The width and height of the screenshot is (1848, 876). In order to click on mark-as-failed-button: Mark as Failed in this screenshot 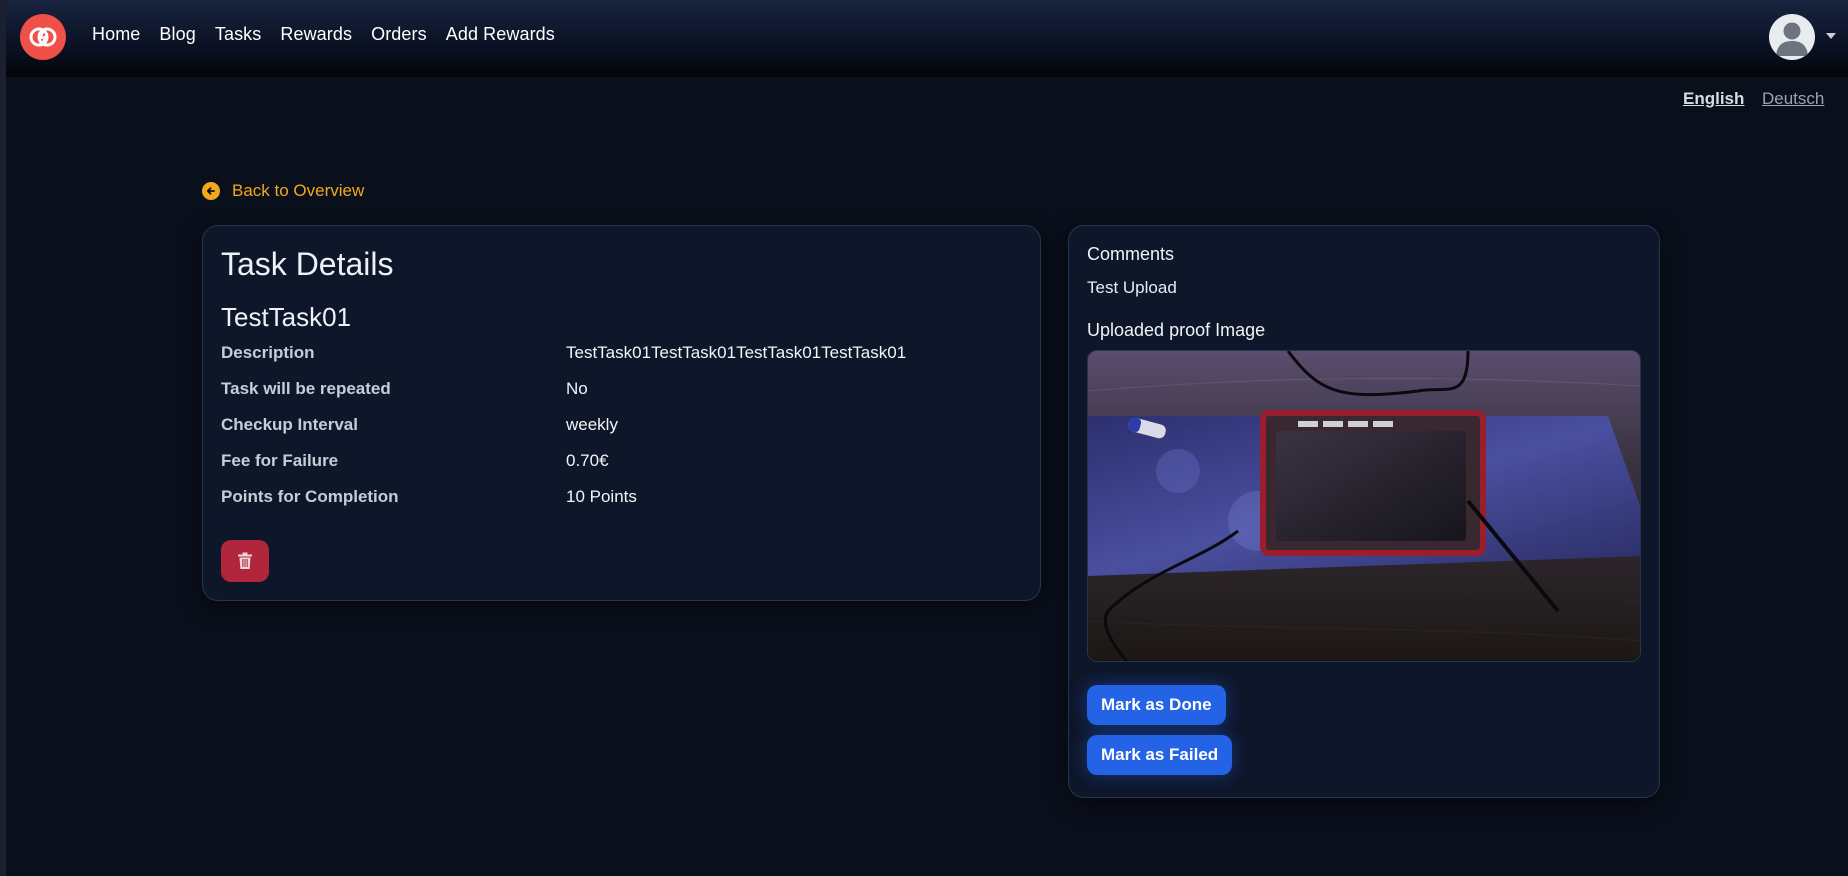, I will do `click(1160, 755)`.